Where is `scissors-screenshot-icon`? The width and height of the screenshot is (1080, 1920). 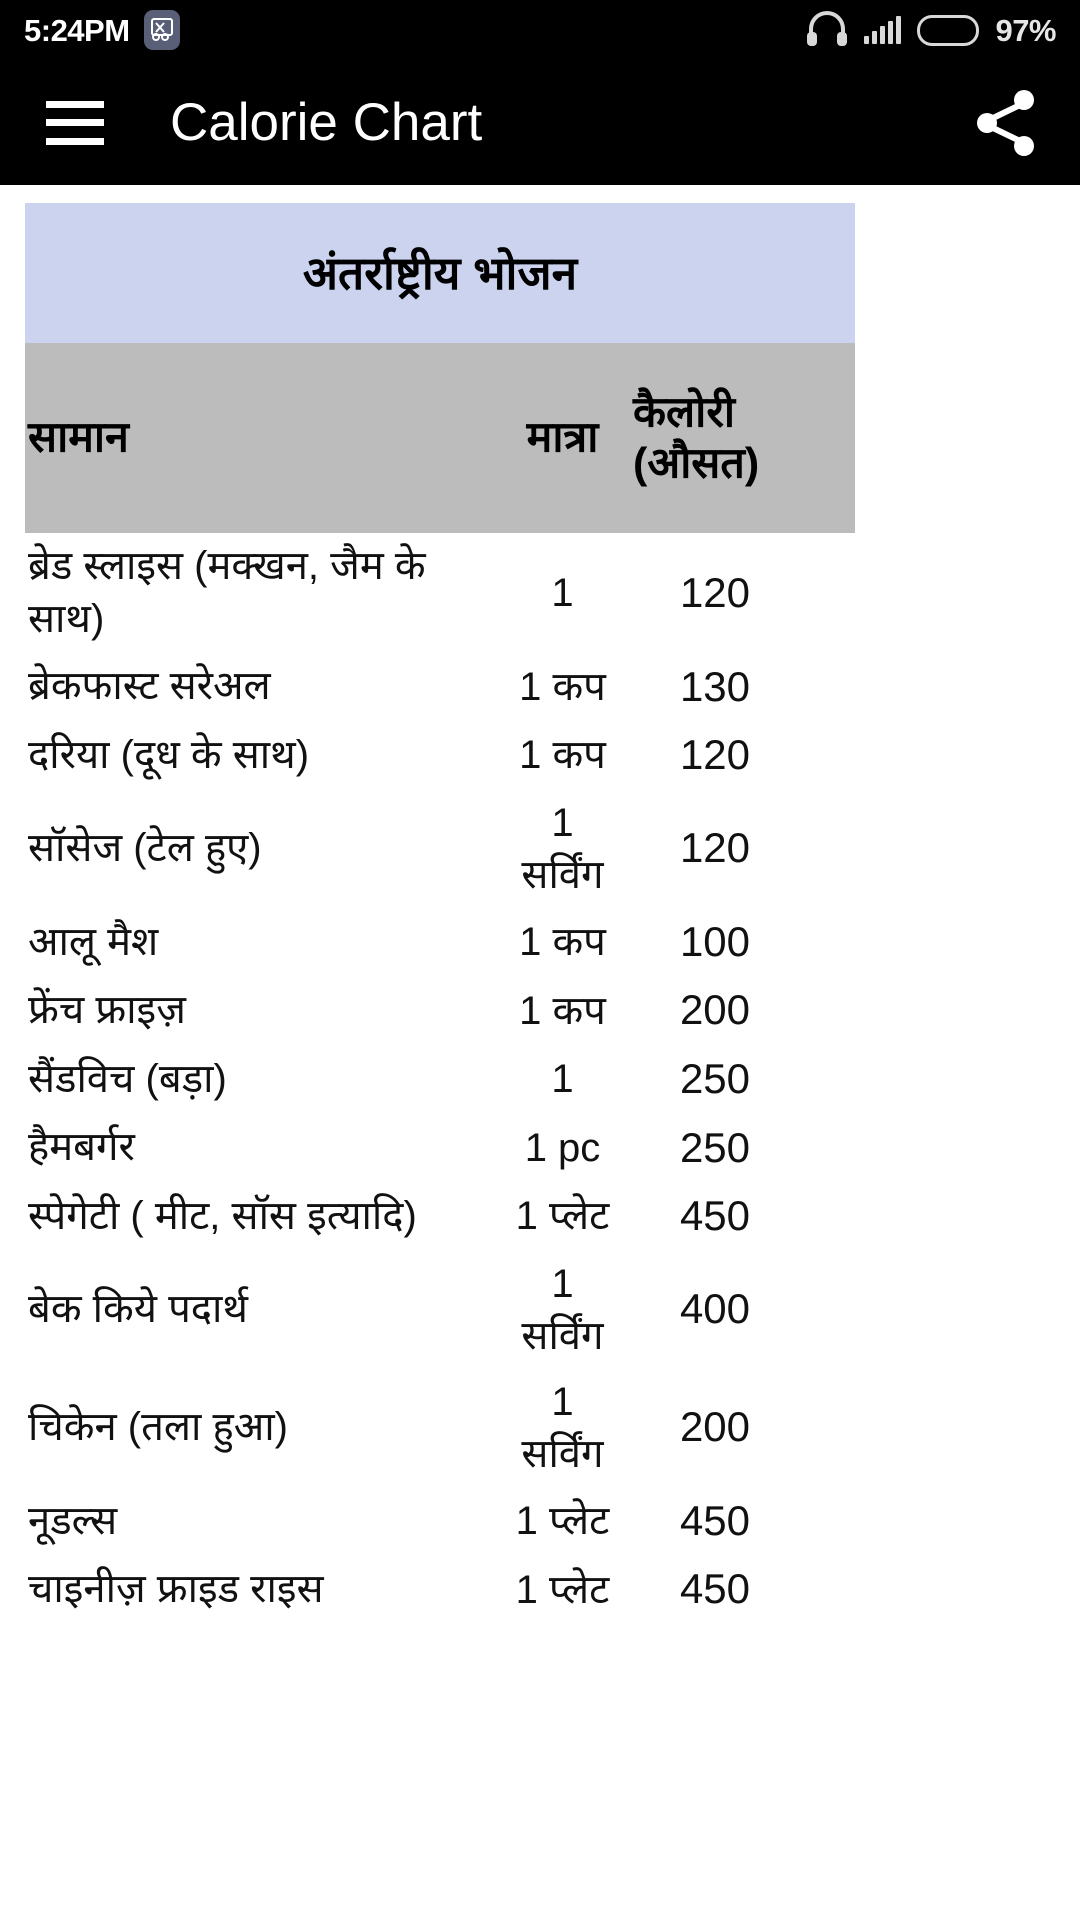 scissors-screenshot-icon is located at coordinates (161, 30).